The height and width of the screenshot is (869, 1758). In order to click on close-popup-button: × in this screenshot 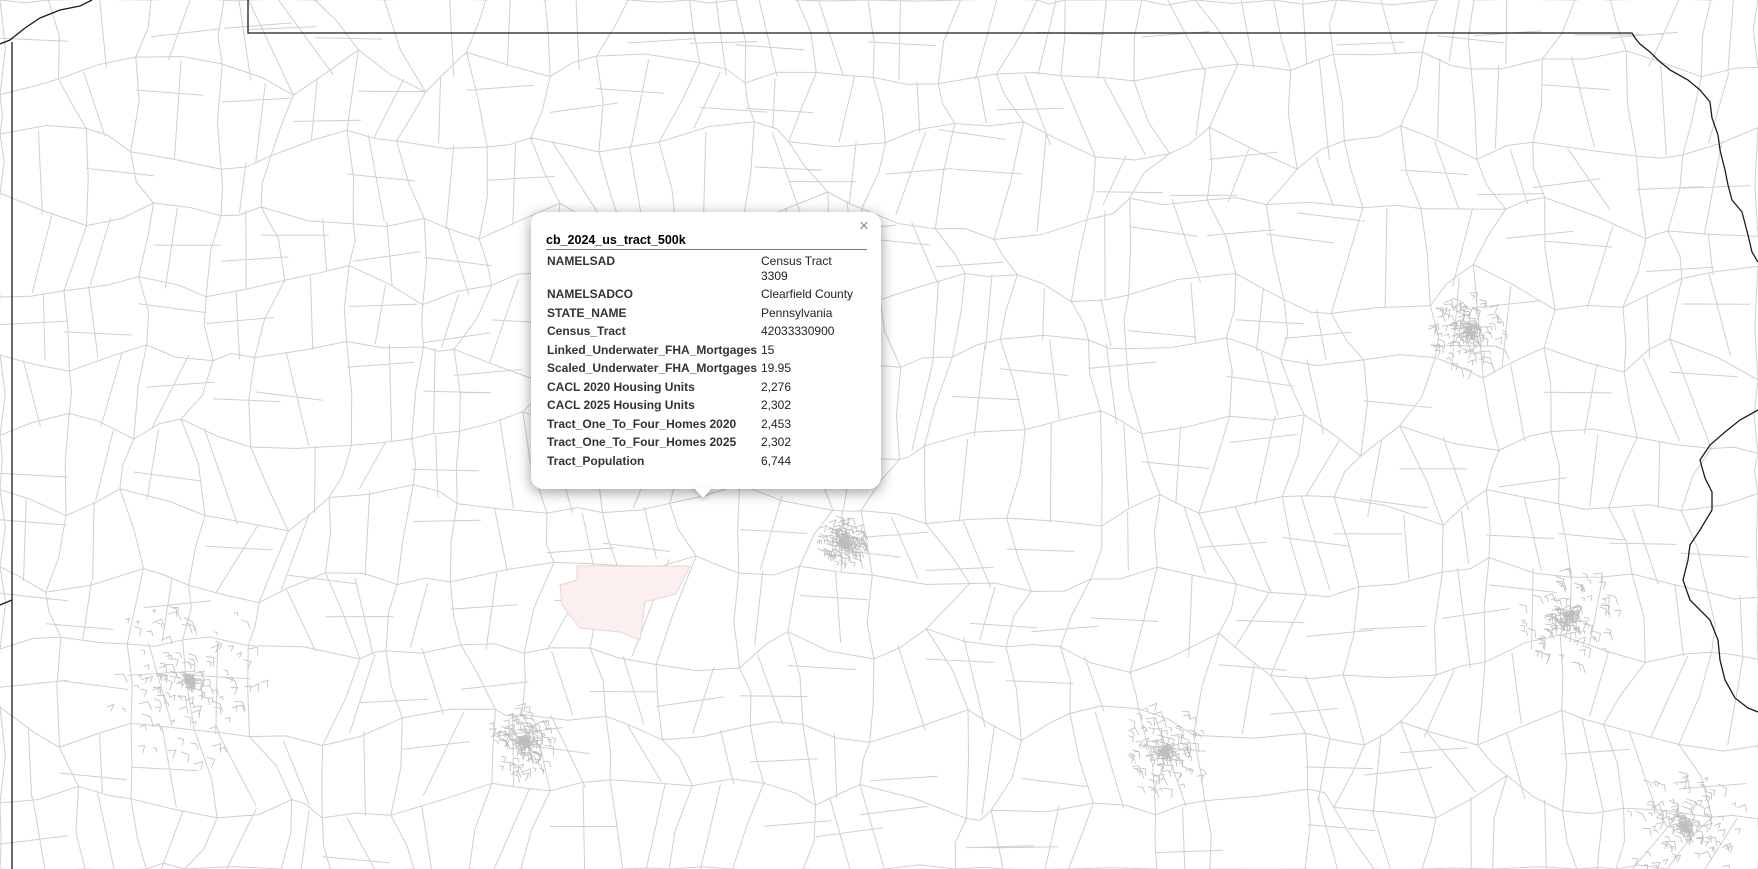, I will do `click(864, 226)`.